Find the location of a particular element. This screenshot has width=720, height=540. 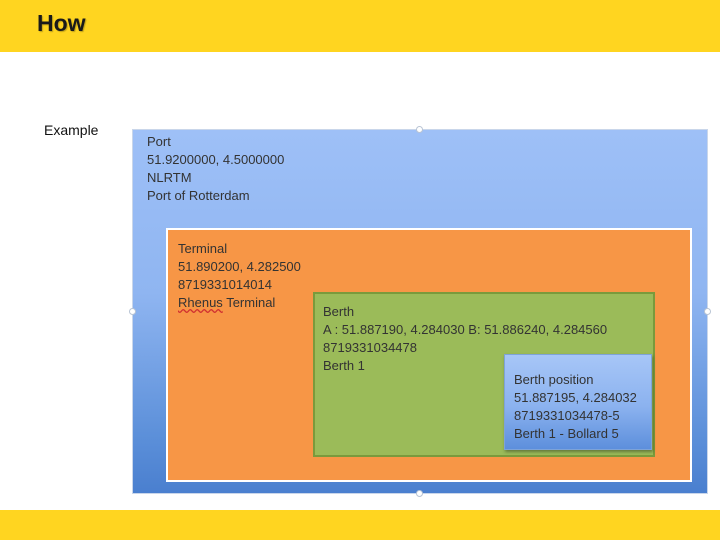

resize-handle-right is located at coordinates (707, 311).